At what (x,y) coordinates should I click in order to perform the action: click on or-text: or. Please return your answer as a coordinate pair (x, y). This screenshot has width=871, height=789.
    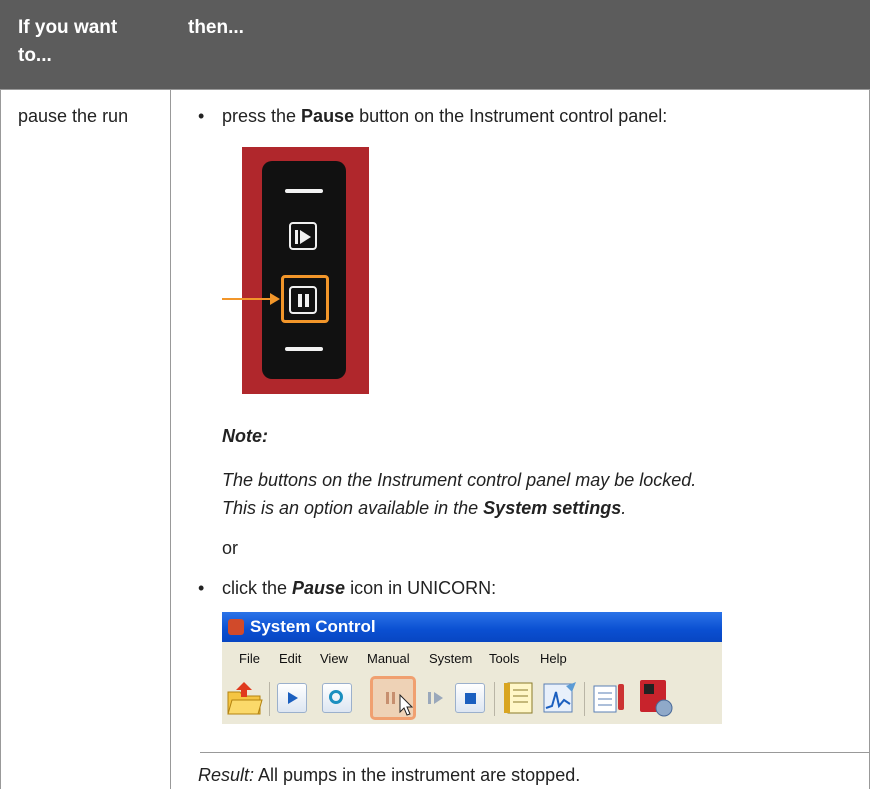
    Looking at the image, I should click on (230, 548).